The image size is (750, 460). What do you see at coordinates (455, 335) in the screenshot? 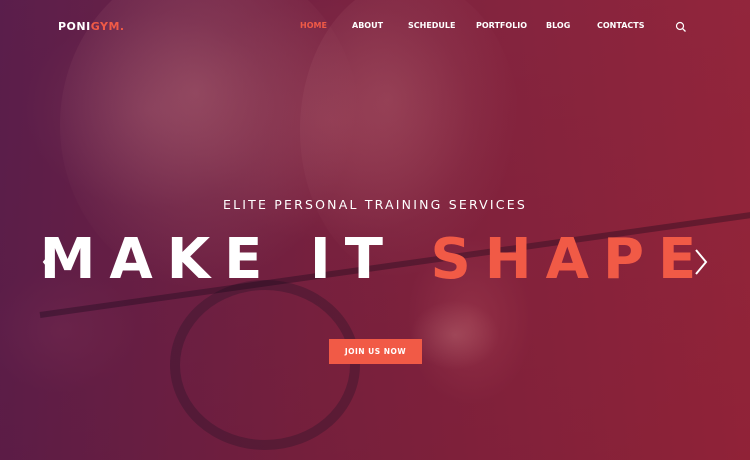
I see `hero-image-hand` at bounding box center [455, 335].